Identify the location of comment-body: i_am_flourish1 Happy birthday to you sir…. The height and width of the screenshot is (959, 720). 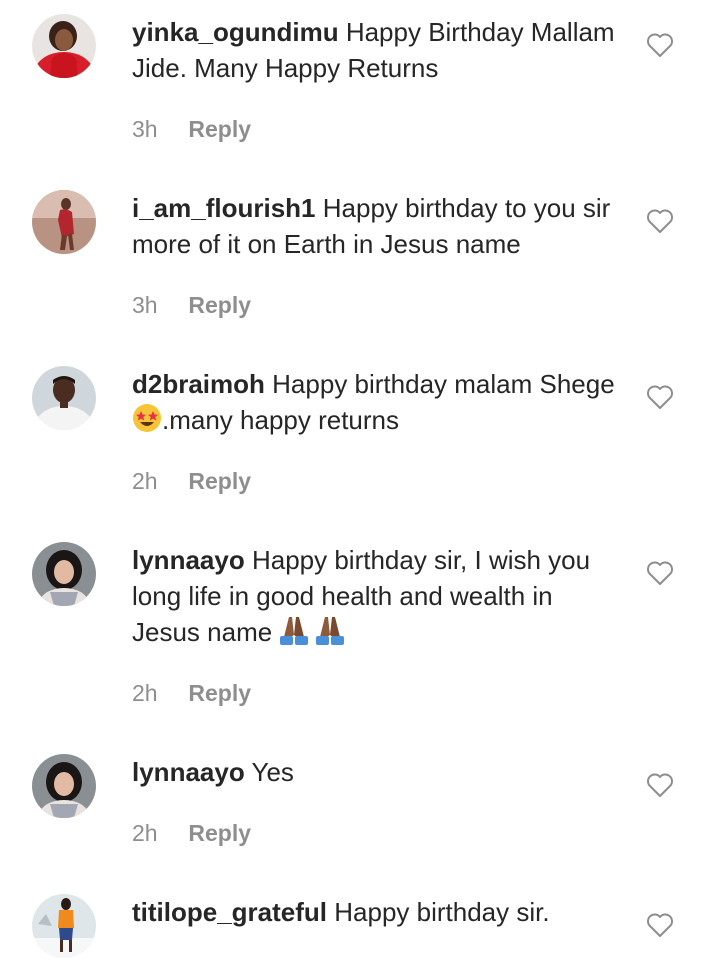
(377, 226).